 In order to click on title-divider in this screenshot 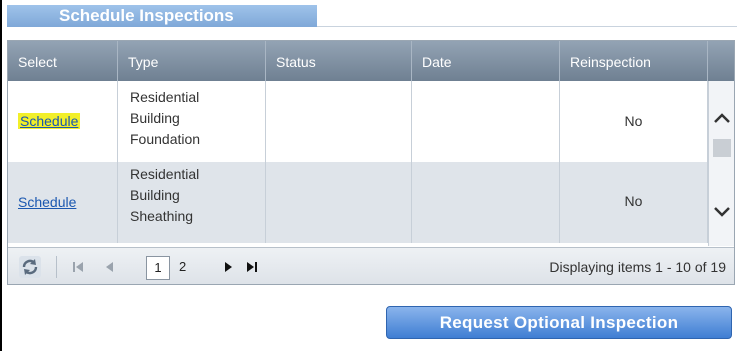, I will do `click(527, 26)`.